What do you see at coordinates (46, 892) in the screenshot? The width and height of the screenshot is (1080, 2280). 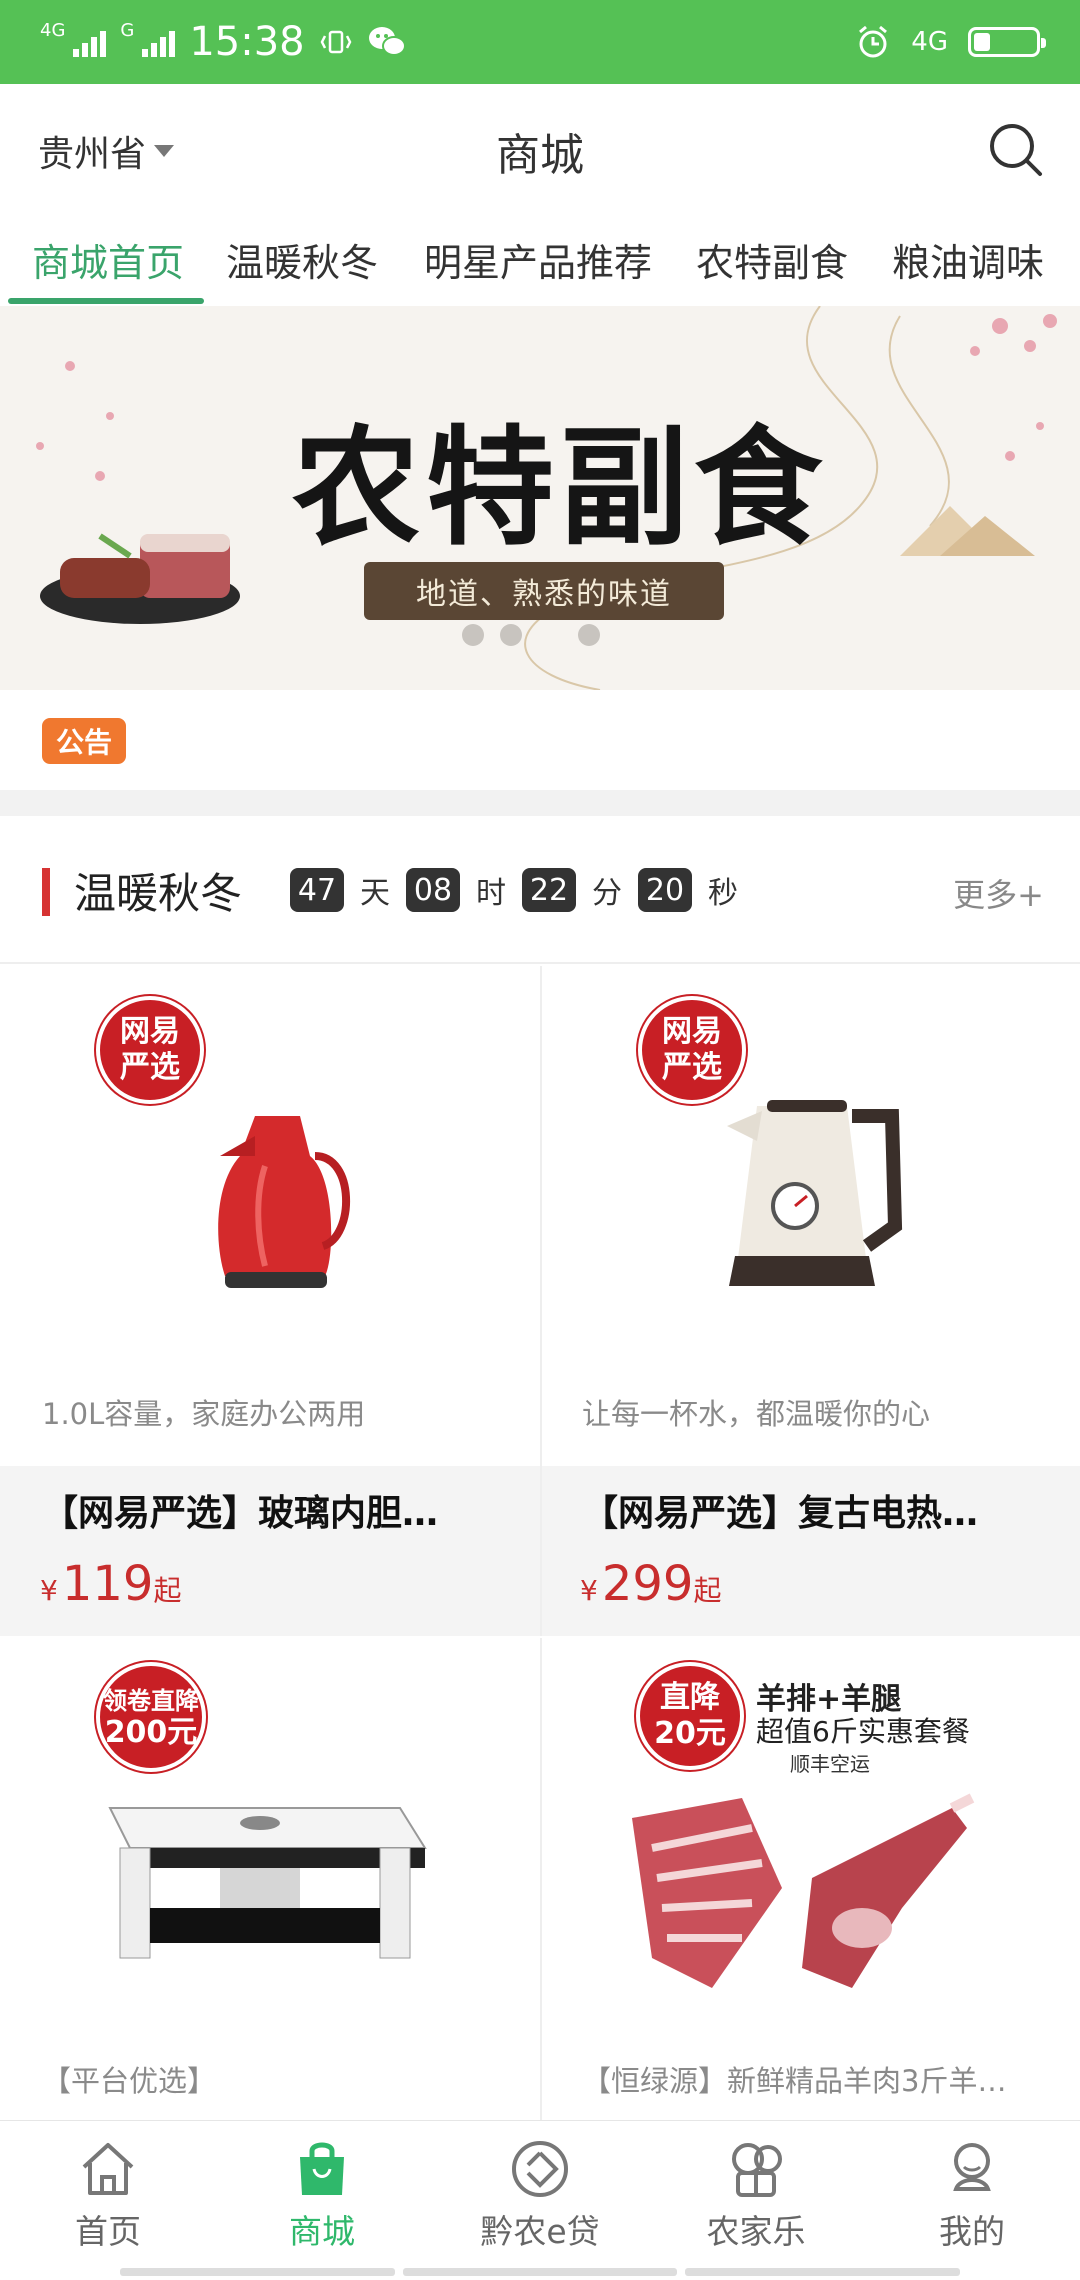 I see `section-accent-bar` at bounding box center [46, 892].